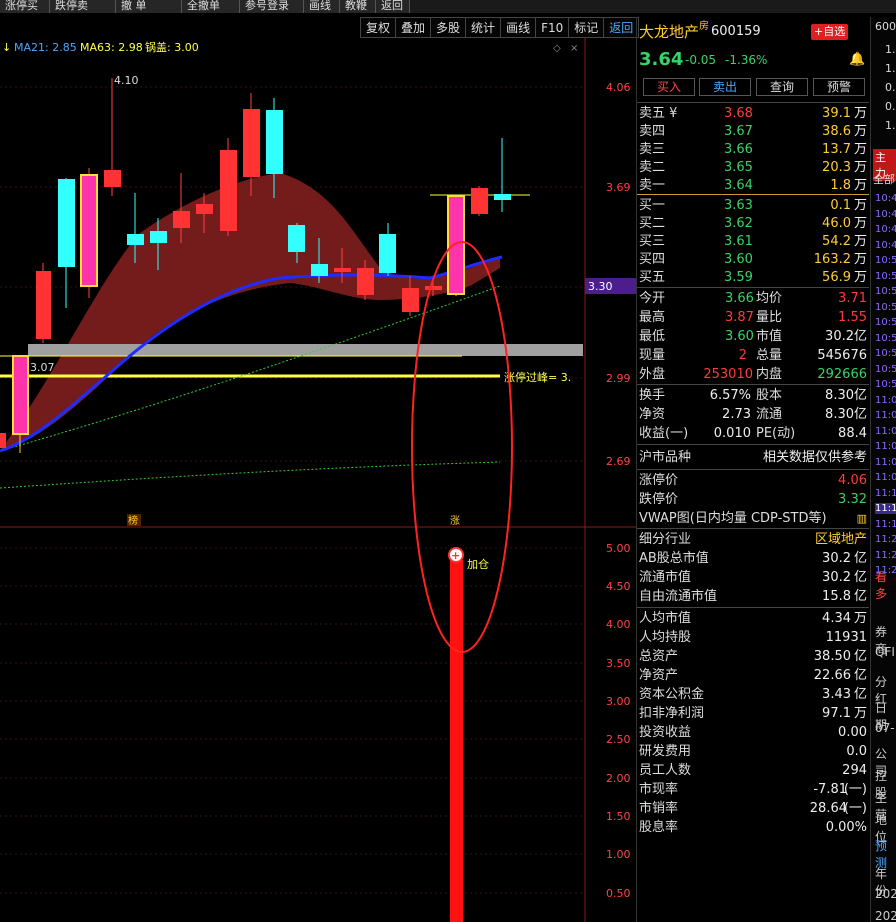 This screenshot has height=922, width=896. Describe the element at coordinates (753, 577) in the screenshot. I see `cap-row: 流通市值 30.2 亿` at that location.